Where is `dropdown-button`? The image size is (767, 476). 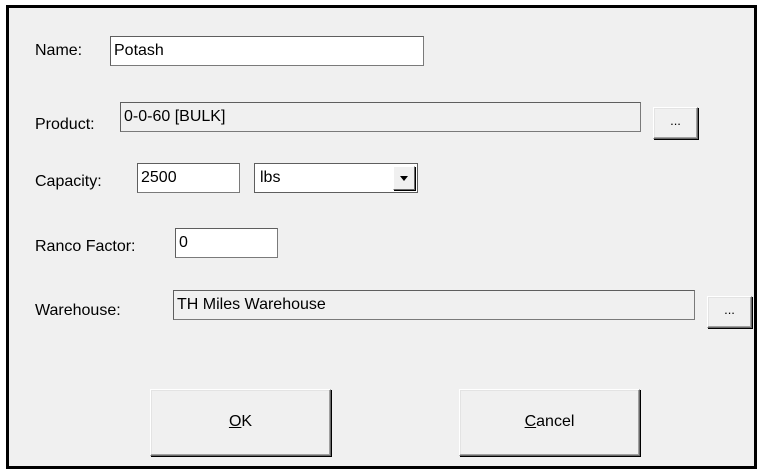
dropdown-button is located at coordinates (404, 178).